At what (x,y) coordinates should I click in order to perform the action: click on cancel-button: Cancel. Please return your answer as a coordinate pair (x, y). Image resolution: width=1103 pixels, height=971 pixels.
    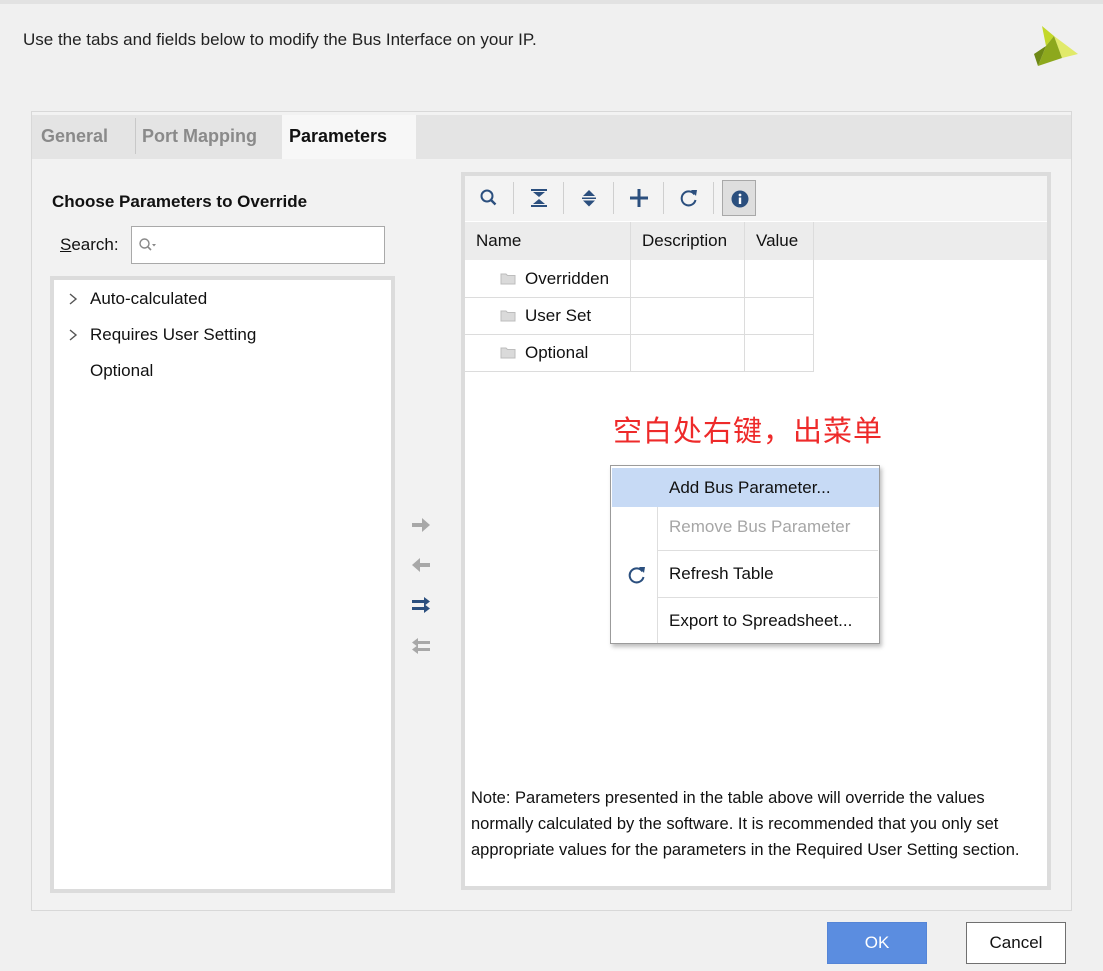
    Looking at the image, I should click on (1016, 943).